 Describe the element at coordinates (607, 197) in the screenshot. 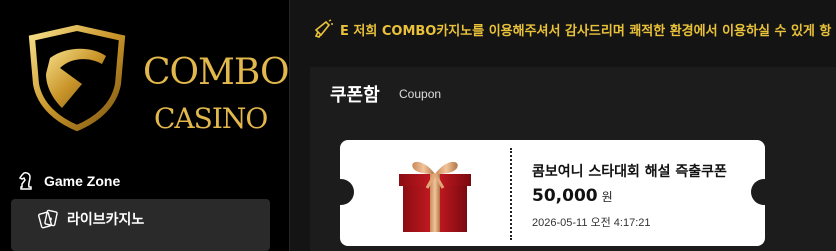

I see `coupon-amount-unit: 원` at that location.